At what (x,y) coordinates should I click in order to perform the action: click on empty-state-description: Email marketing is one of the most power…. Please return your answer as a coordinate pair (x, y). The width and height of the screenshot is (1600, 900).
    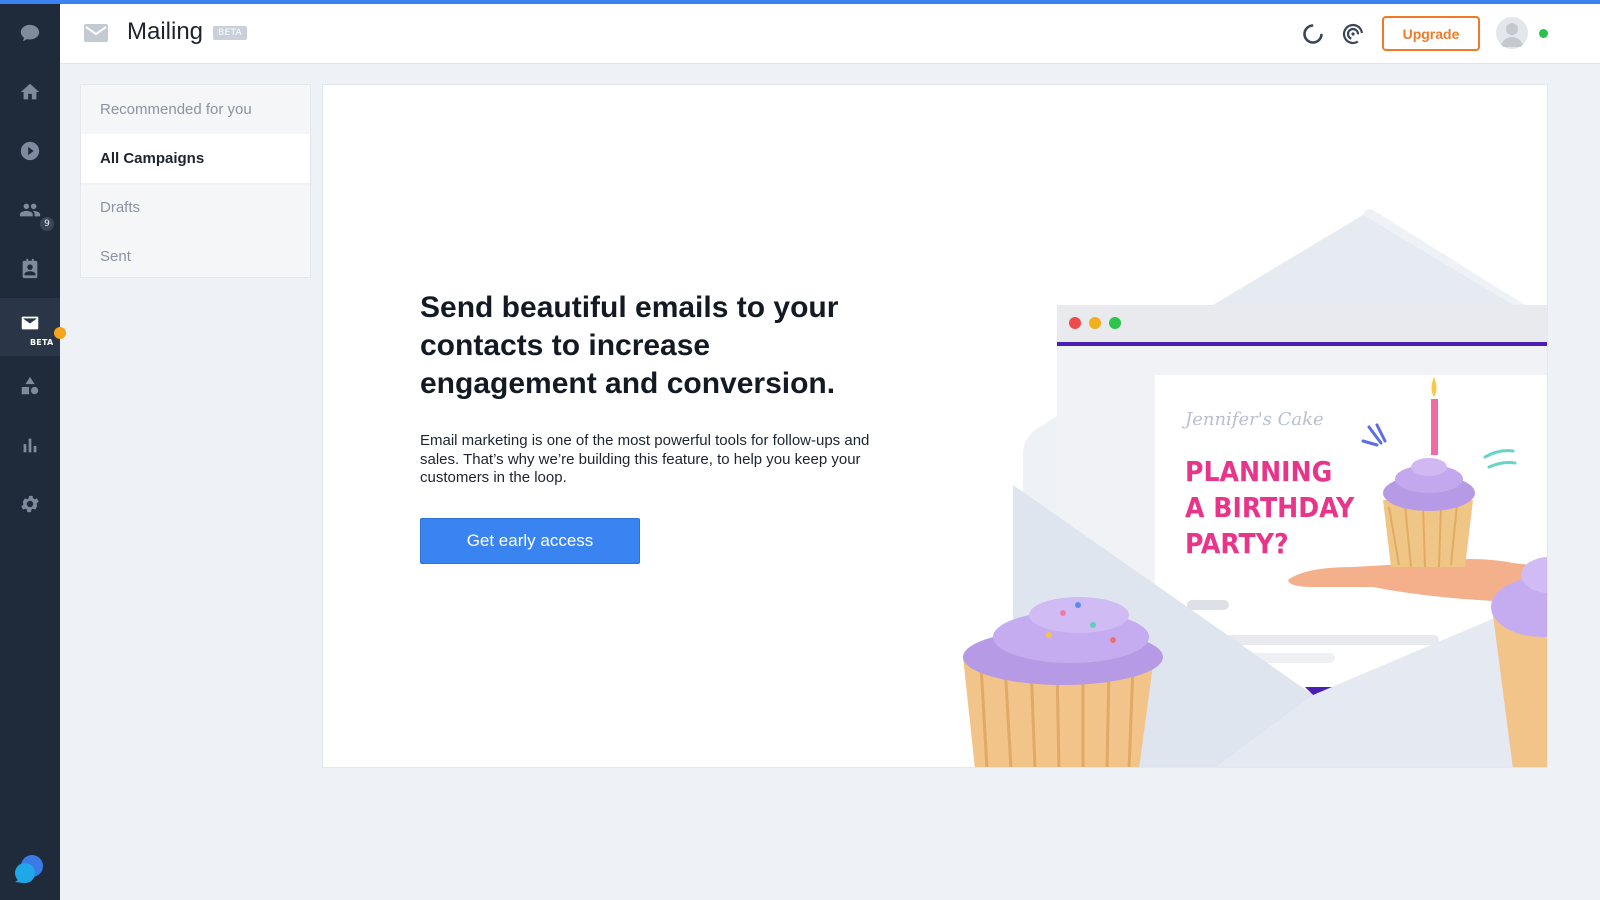
    Looking at the image, I should click on (645, 459).